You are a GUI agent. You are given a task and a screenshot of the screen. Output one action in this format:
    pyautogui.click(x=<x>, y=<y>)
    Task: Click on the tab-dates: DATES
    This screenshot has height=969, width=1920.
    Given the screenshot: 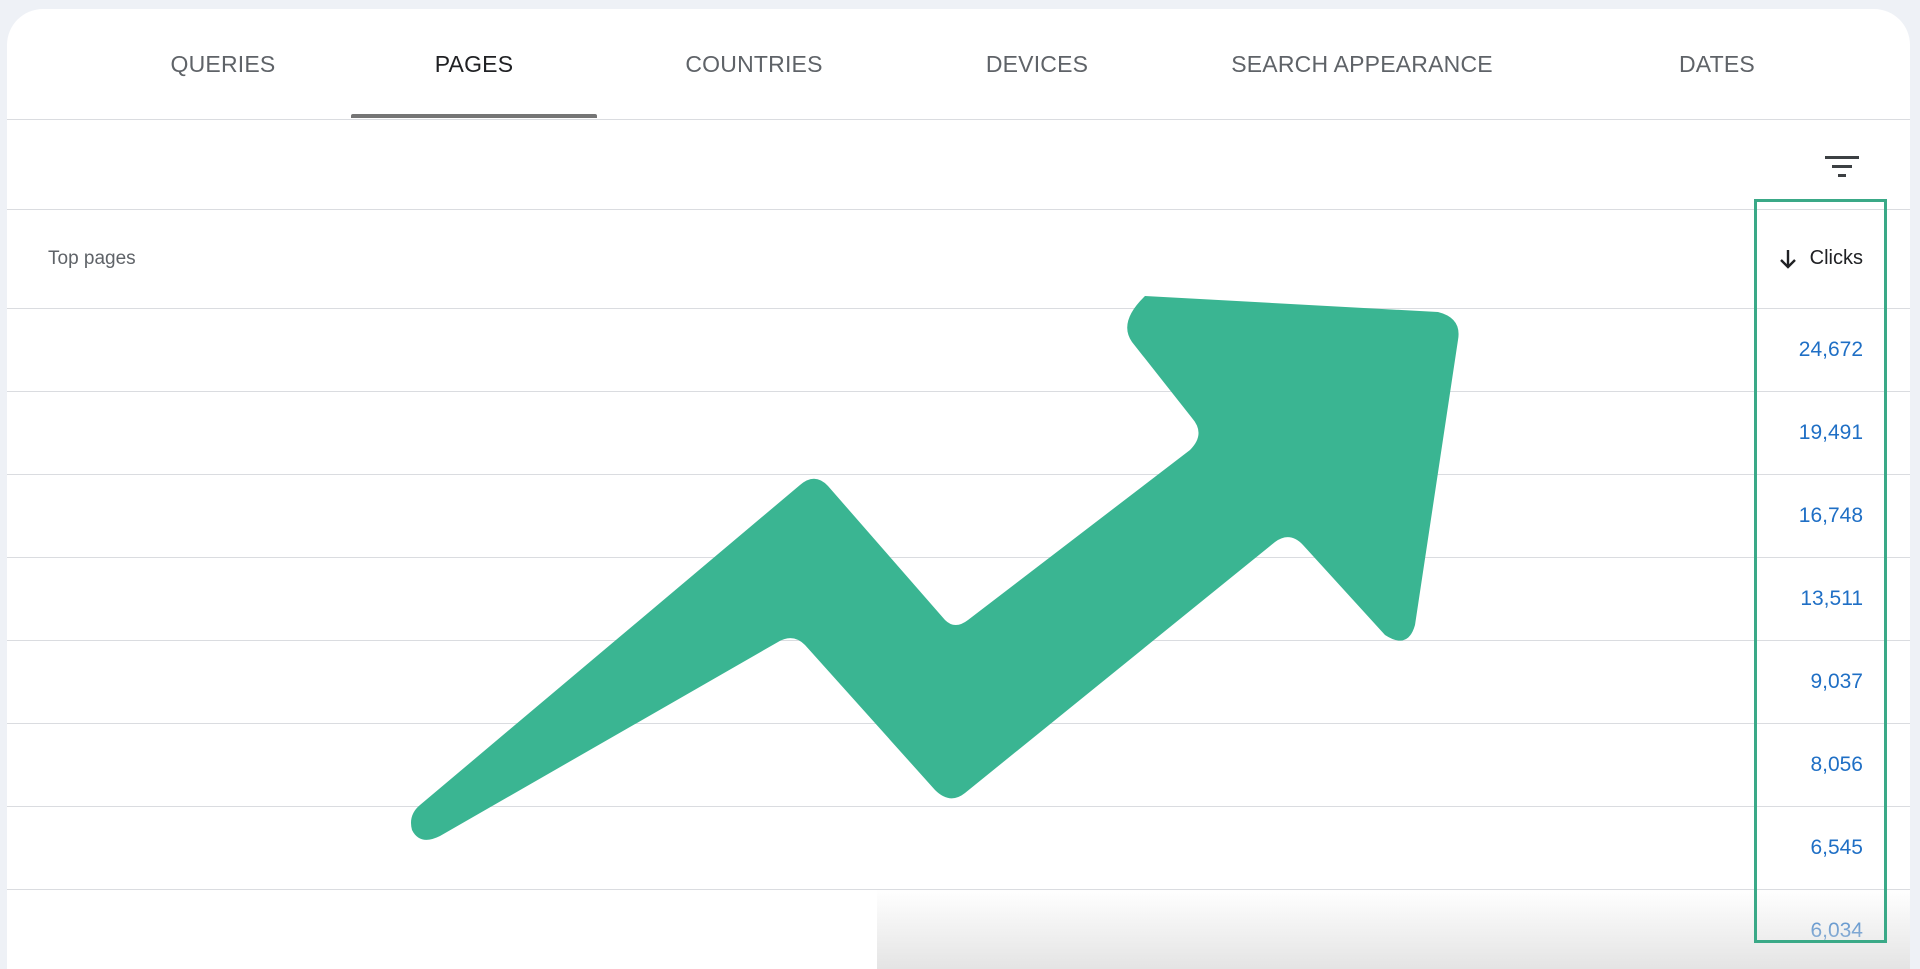 What is the action you would take?
    pyautogui.click(x=1717, y=64)
    